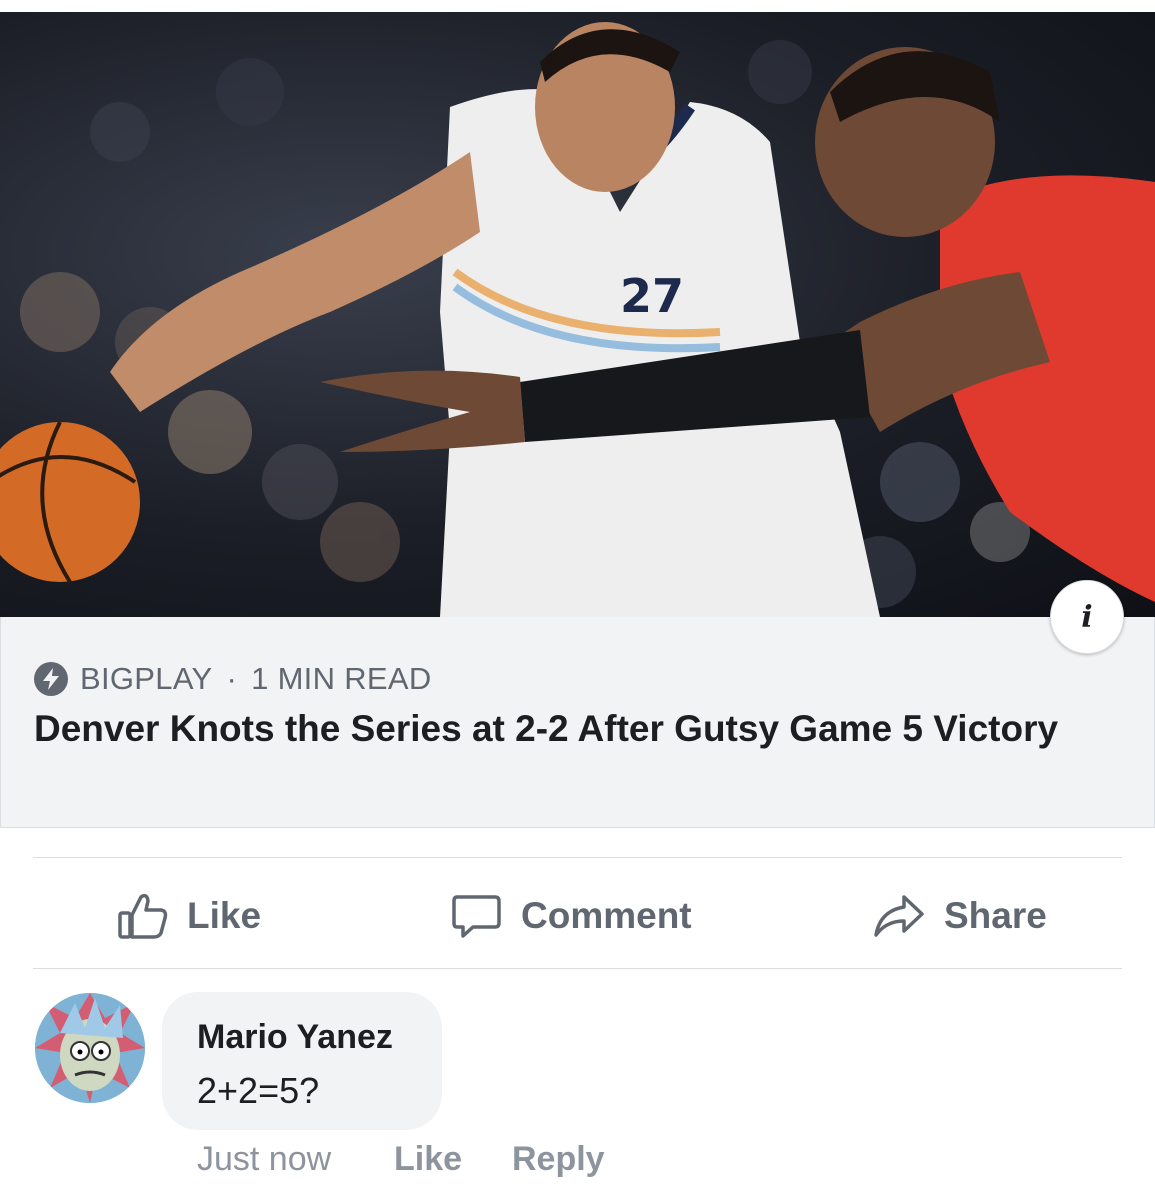  I want to click on comment-bubble: Mario Yanez 2+2=5?, so click(302, 1061).